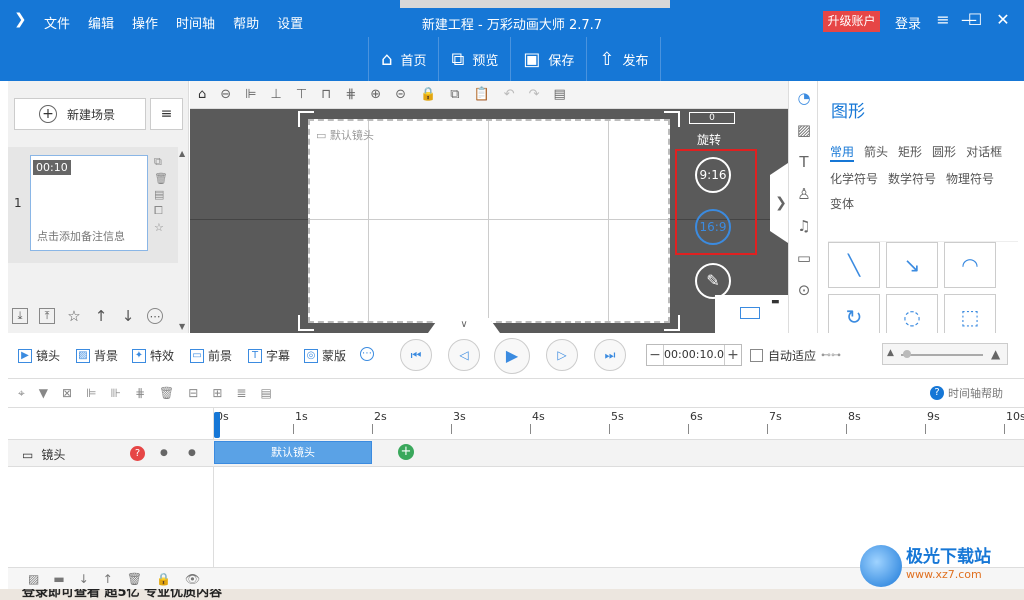 This screenshot has height=600, width=1024. Describe the element at coordinates (269, 355) in the screenshot. I see `subtitle-button: T 字幕` at that location.